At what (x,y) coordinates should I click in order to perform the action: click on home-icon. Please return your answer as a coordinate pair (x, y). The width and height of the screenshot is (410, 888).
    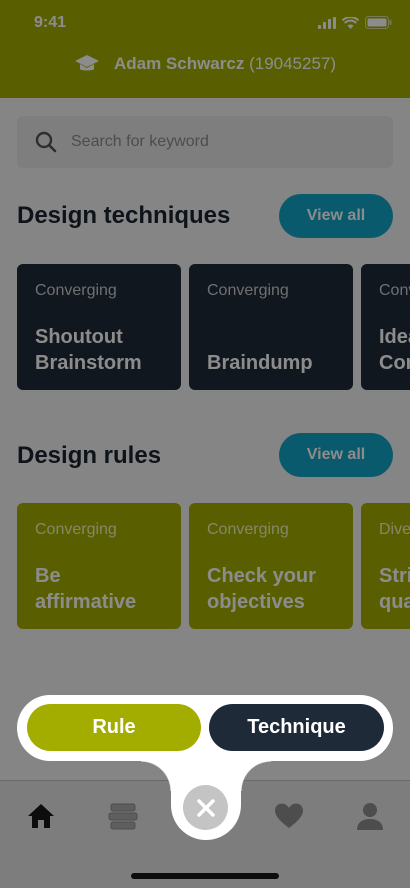
    Looking at the image, I should click on (41, 816).